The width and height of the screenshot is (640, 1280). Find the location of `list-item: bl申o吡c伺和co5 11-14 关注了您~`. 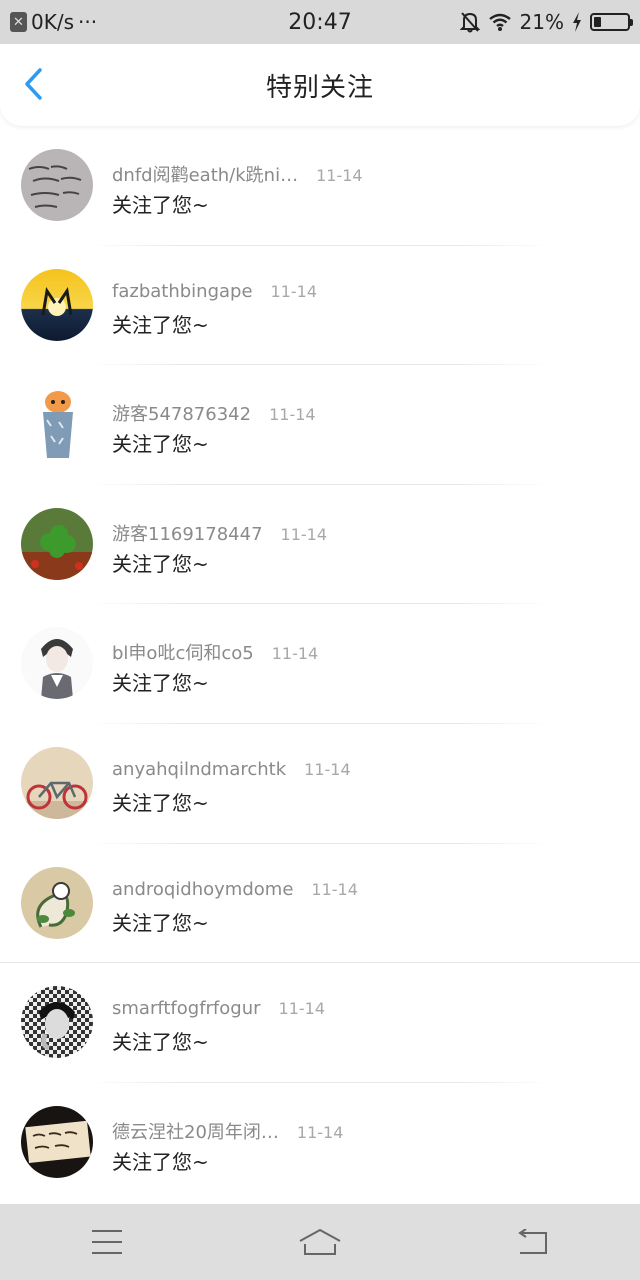

list-item: bl申o吡c伺和co5 11-14 关注了您~ is located at coordinates (320, 664).